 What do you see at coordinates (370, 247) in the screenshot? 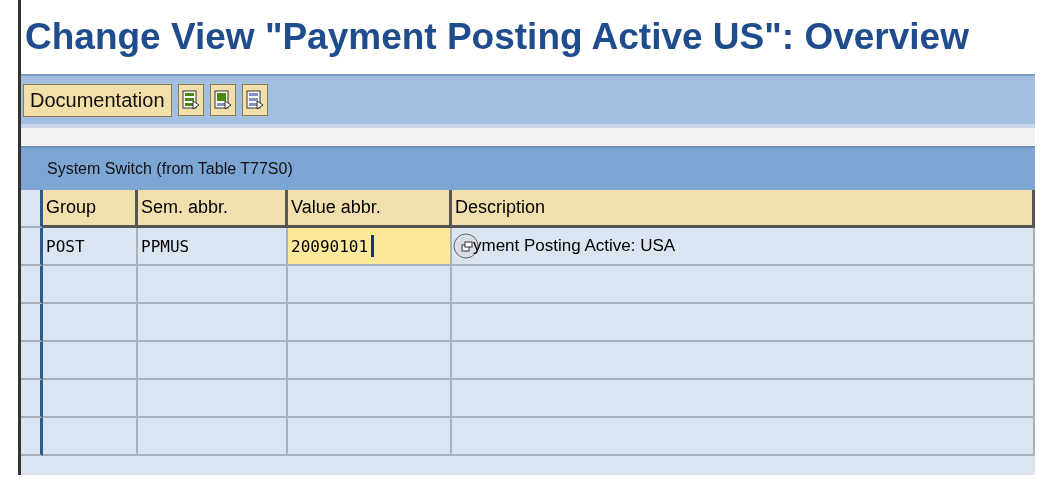
I see `table-cell: 20090101` at bounding box center [370, 247].